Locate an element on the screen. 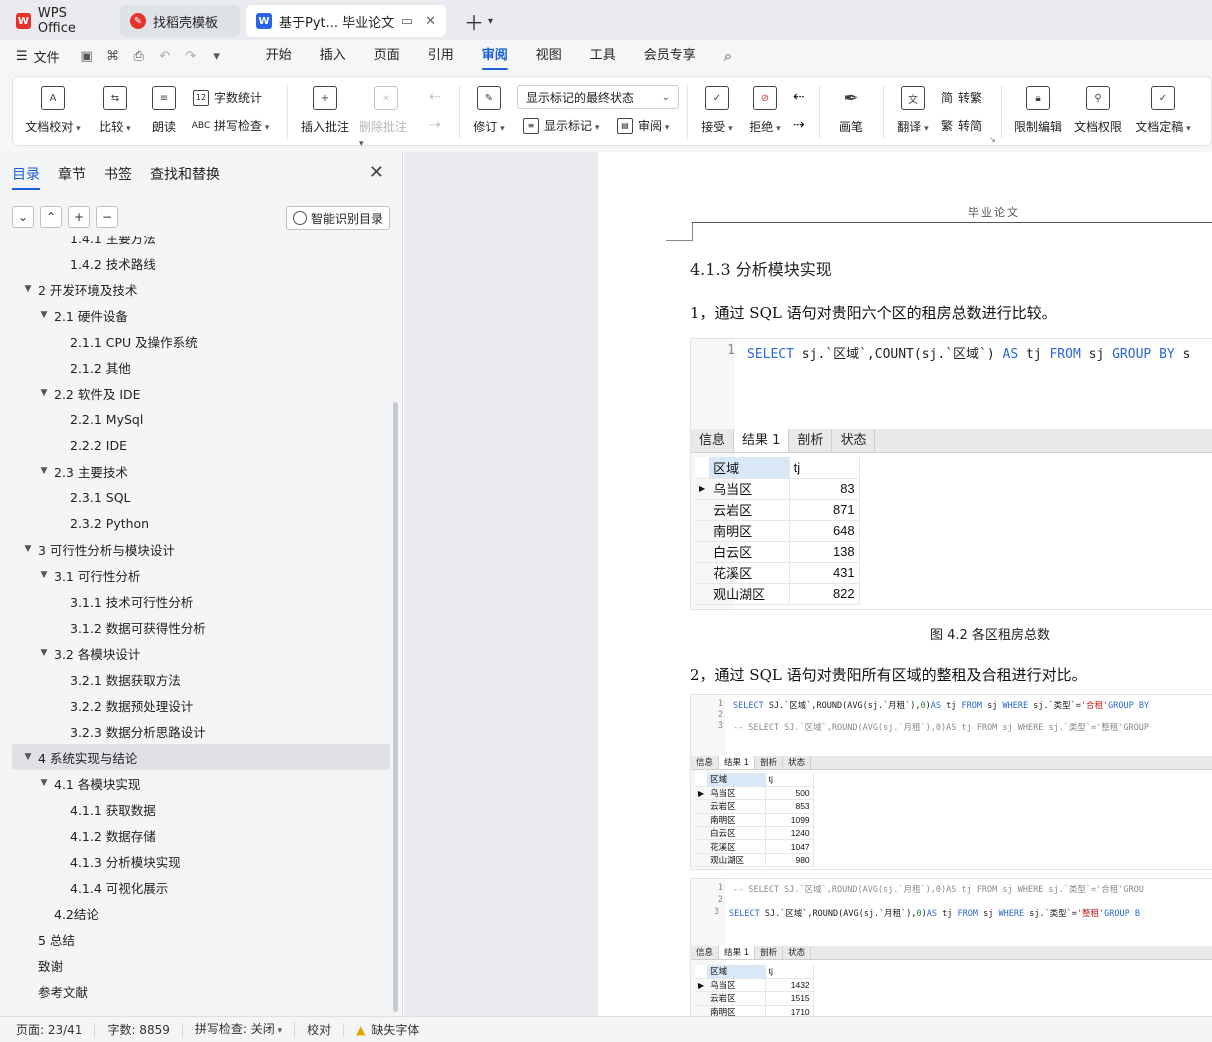  toc-item: 2.1.2 其他 is located at coordinates (201, 367).